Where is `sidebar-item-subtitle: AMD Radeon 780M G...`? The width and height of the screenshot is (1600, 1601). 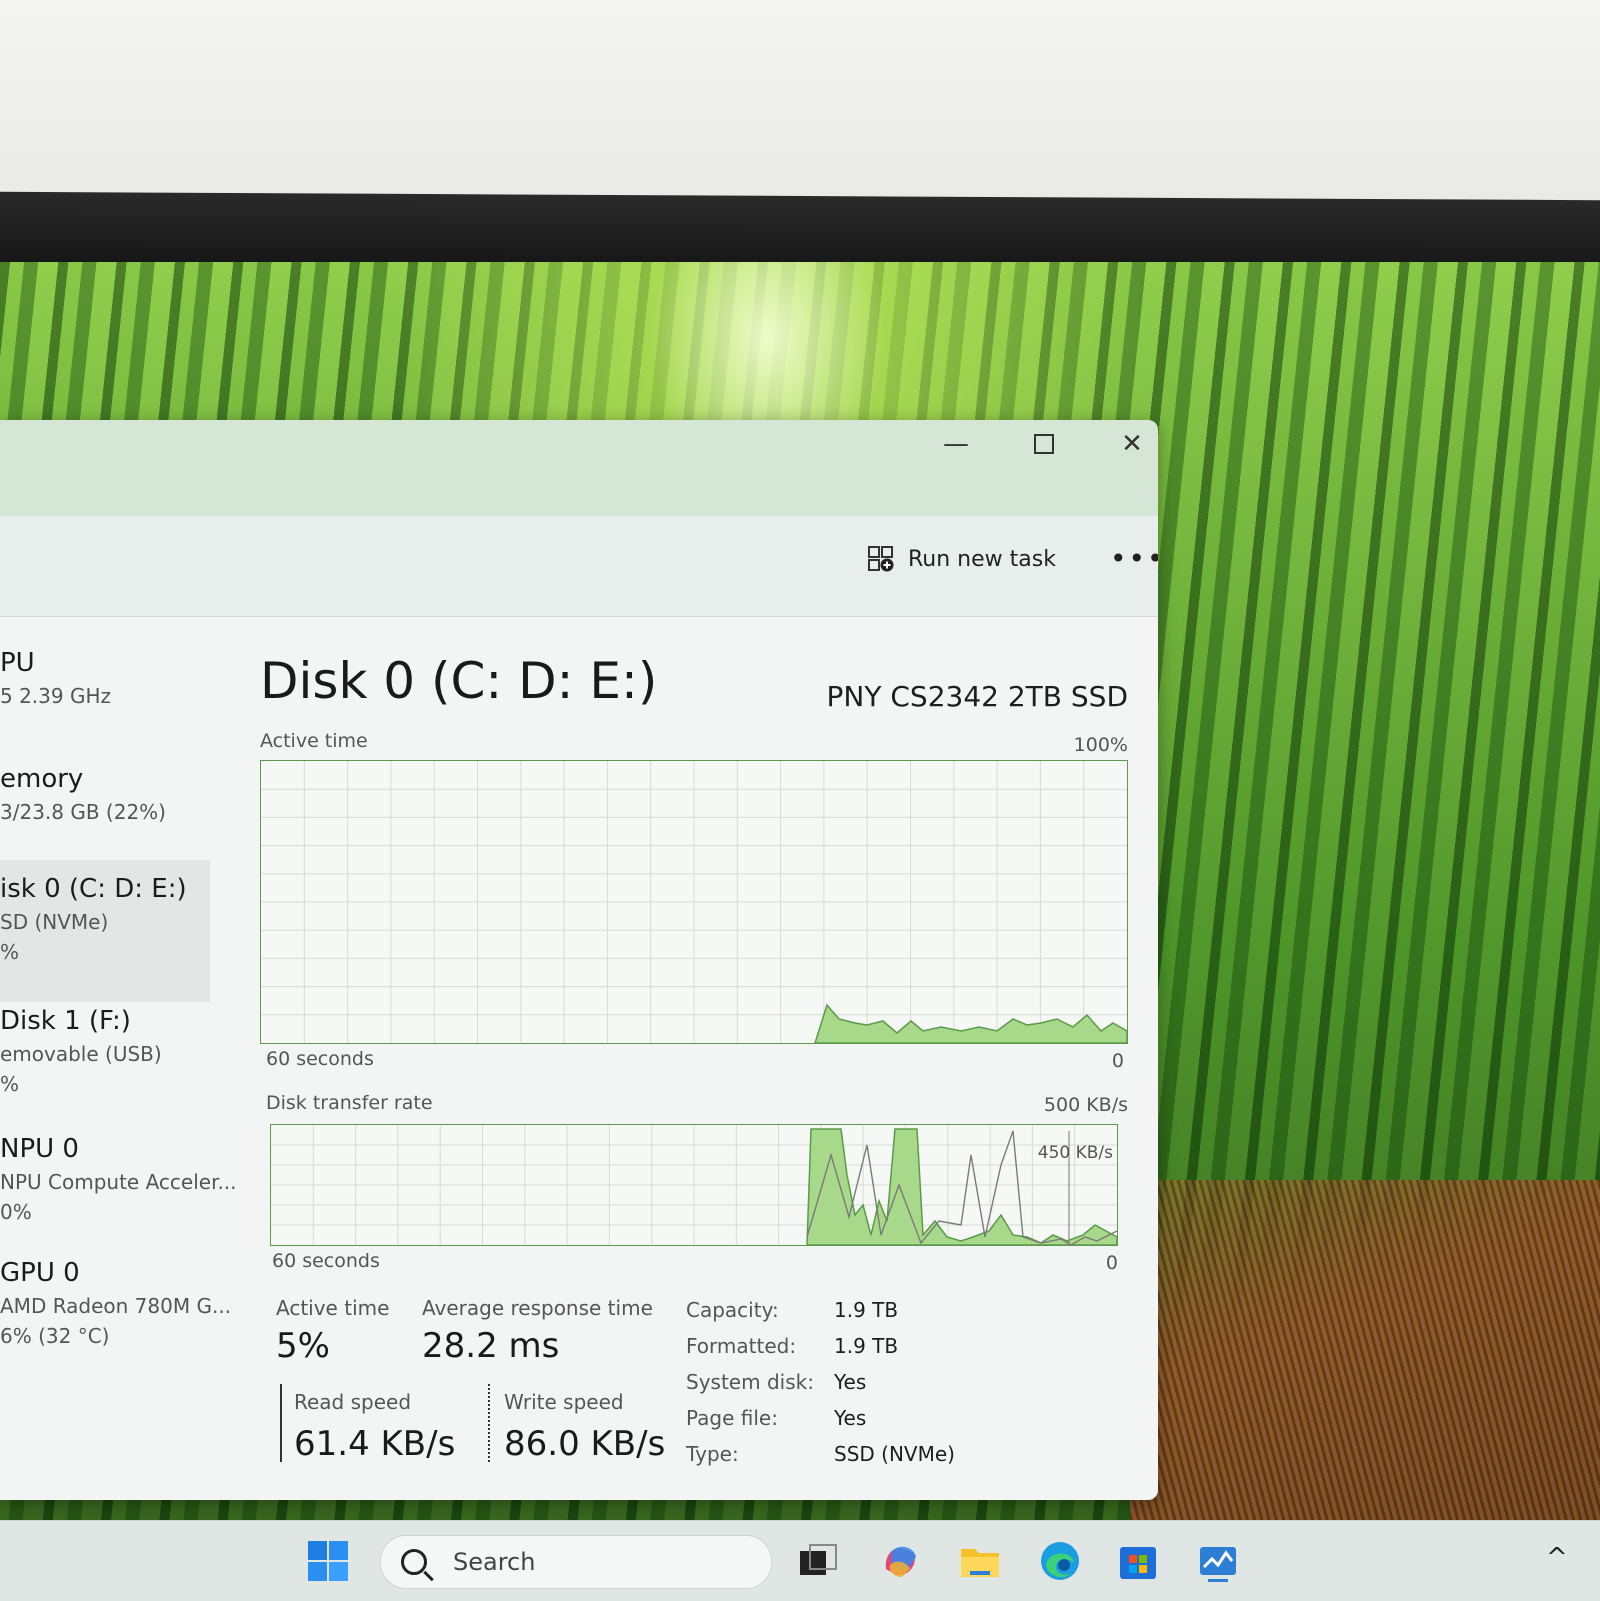
sidebar-item-subtitle: AMD Radeon 780M G... is located at coordinates (116, 1306).